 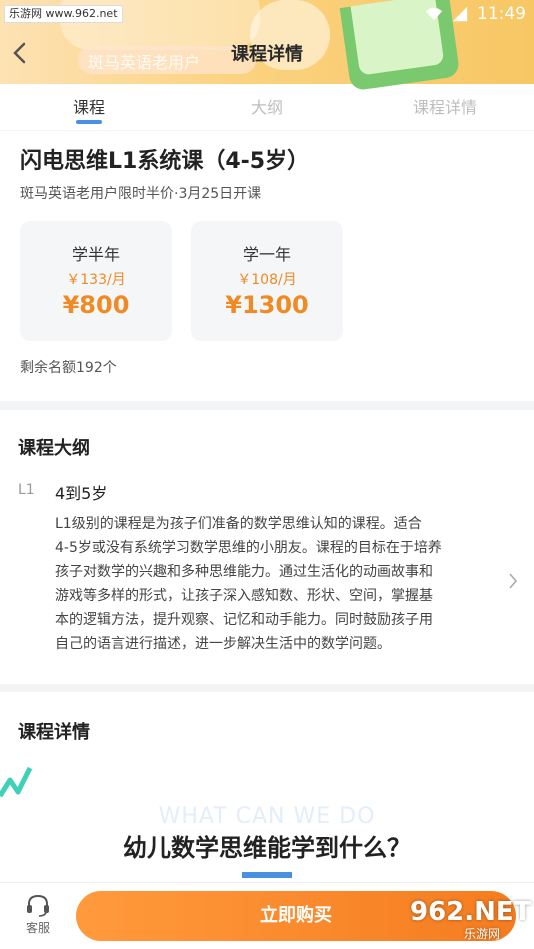 I want to click on chevron-right-icon, so click(x=513, y=581).